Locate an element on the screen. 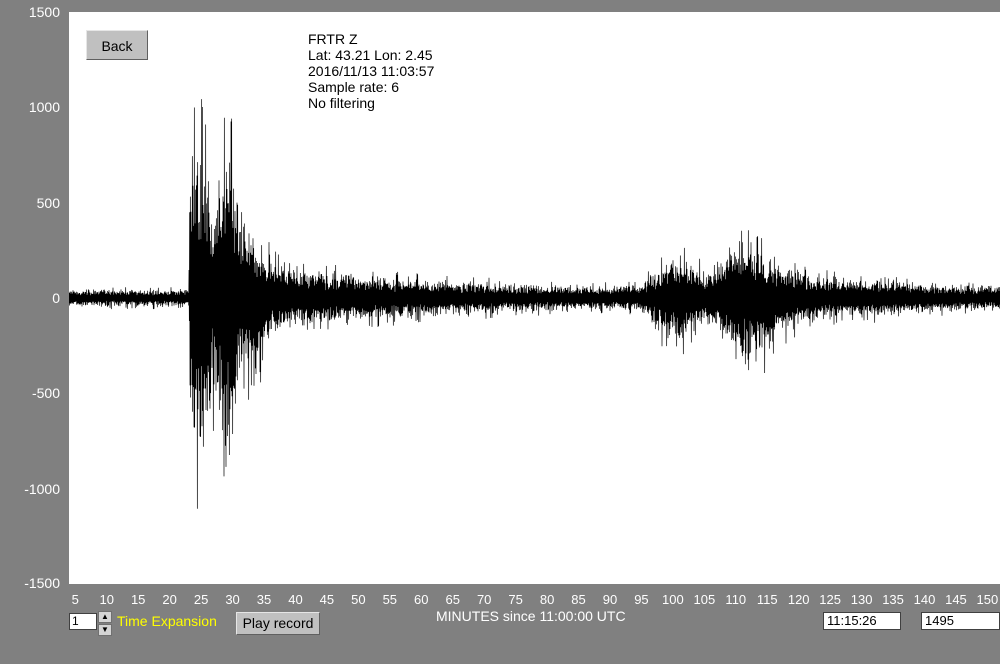 Image resolution: width=1000 pixels, height=664 pixels. y-tick-label: -1500 is located at coordinates (42, 583).